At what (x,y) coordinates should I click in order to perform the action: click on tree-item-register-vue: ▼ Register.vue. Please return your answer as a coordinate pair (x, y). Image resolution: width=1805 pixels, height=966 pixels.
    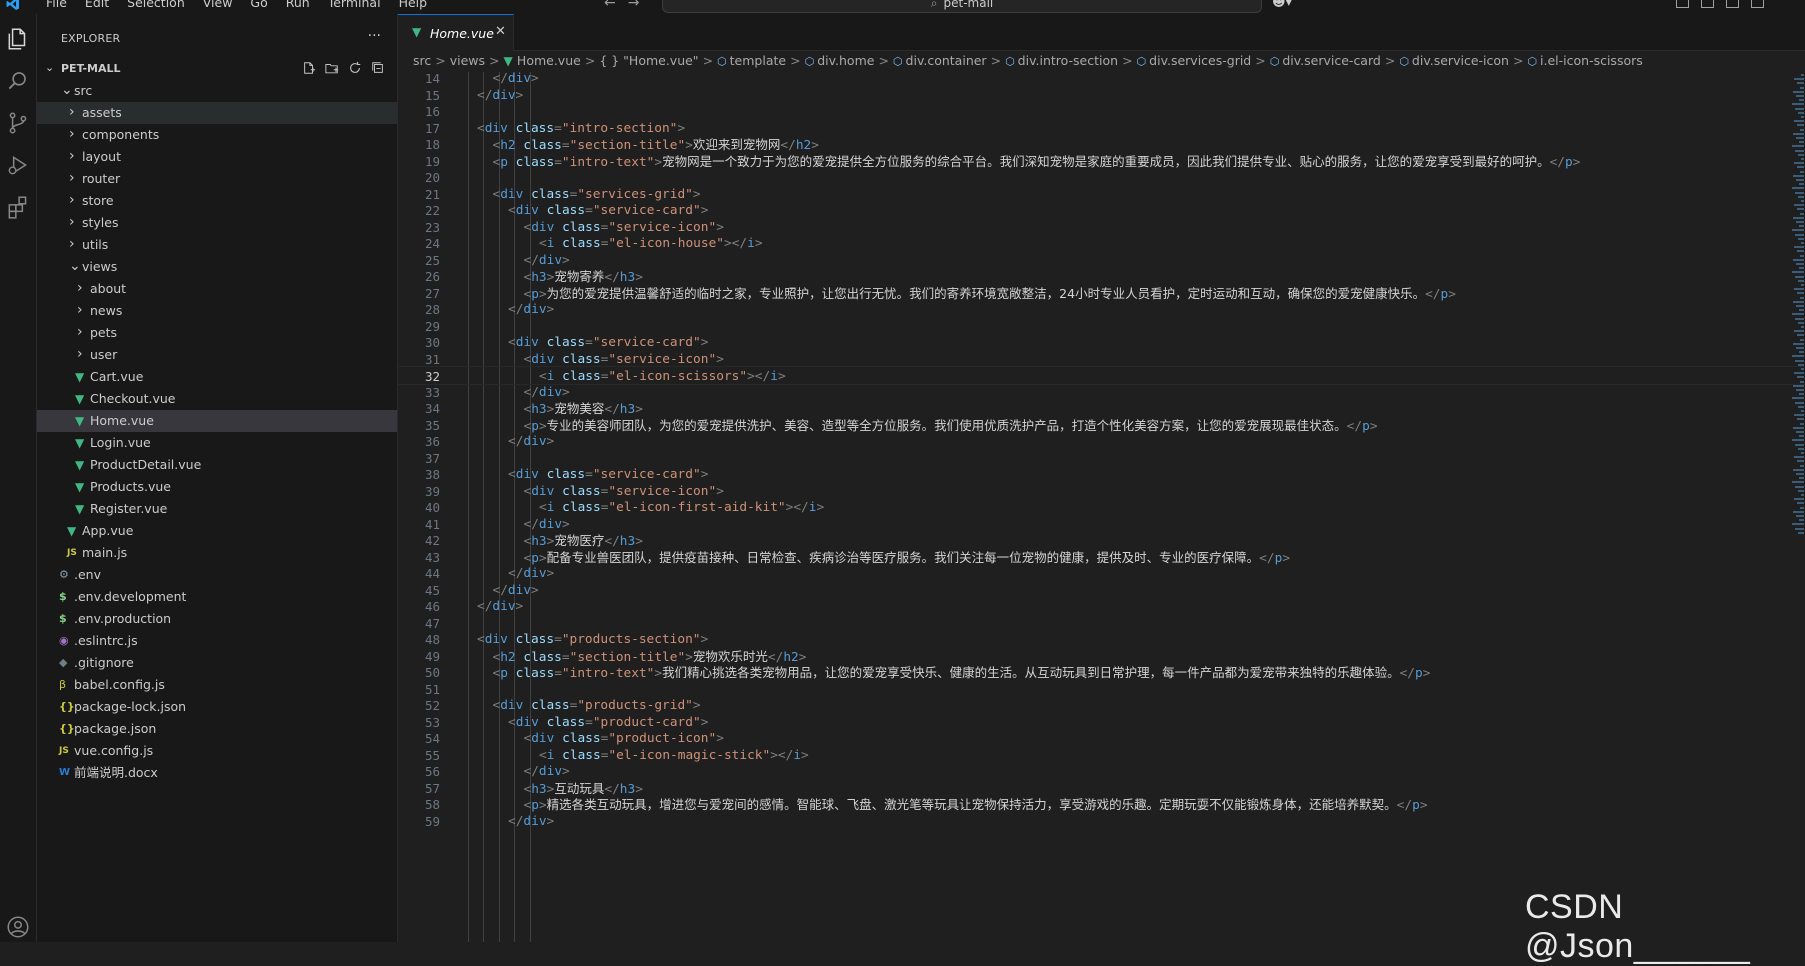
    Looking at the image, I should click on (217, 509).